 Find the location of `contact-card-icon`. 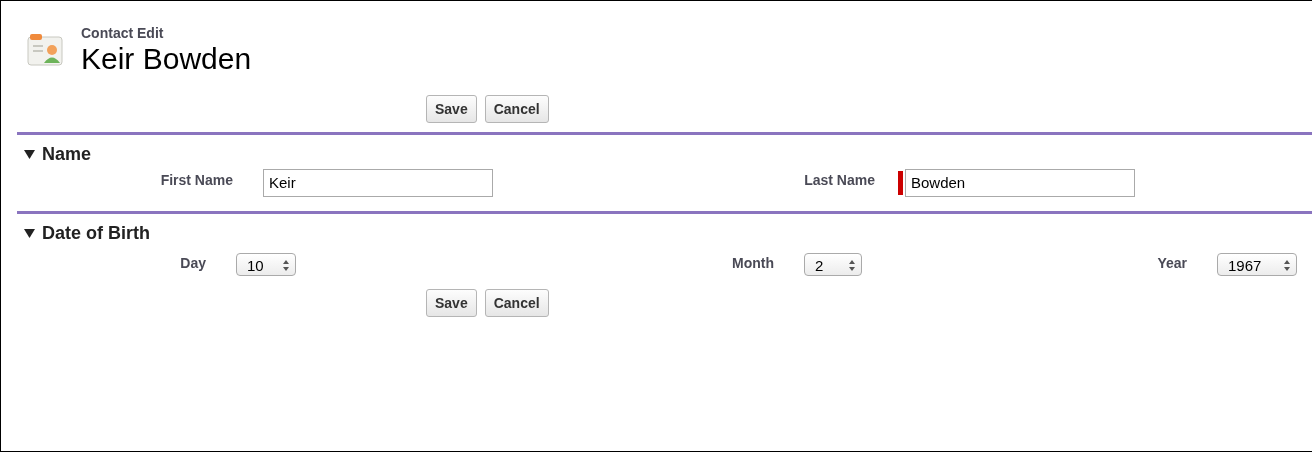

contact-card-icon is located at coordinates (45, 51).